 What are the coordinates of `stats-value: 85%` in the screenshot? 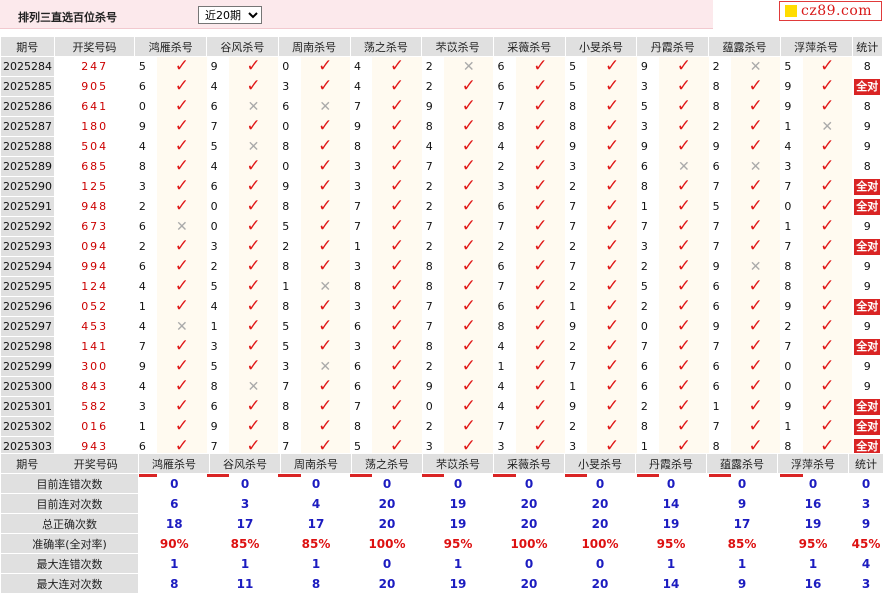 It's located at (316, 544).